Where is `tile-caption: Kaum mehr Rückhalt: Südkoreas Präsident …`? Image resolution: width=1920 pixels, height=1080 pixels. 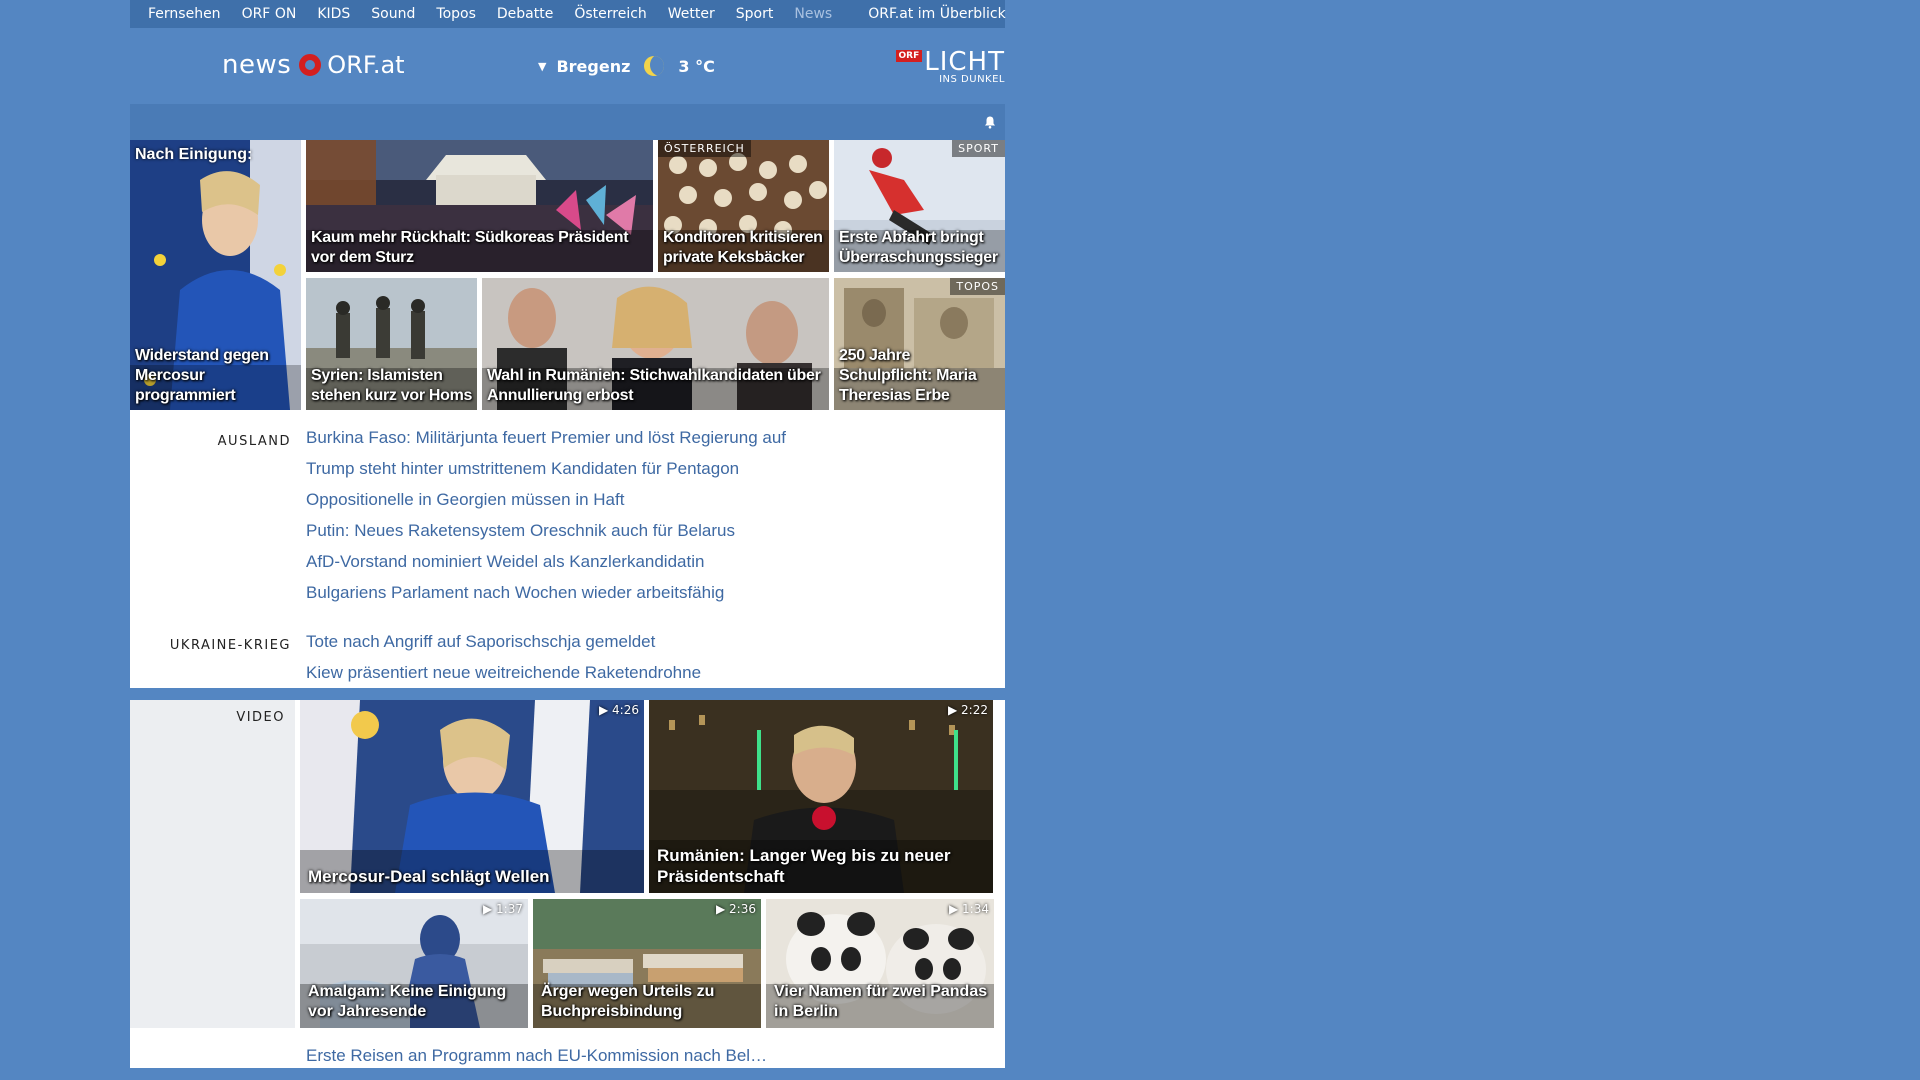 tile-caption: Kaum mehr Rückhalt: Südkoreas Präsident … is located at coordinates (470, 247).